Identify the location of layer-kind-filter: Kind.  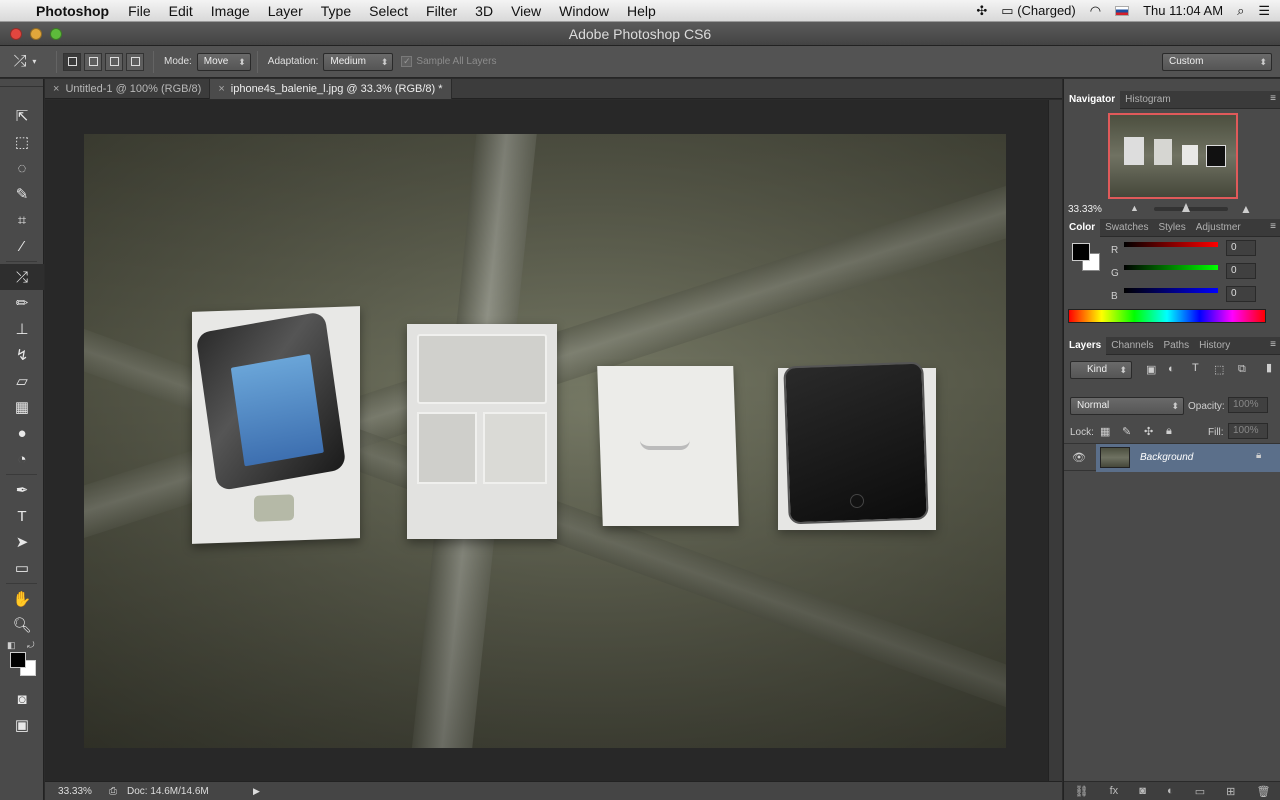
(1101, 370).